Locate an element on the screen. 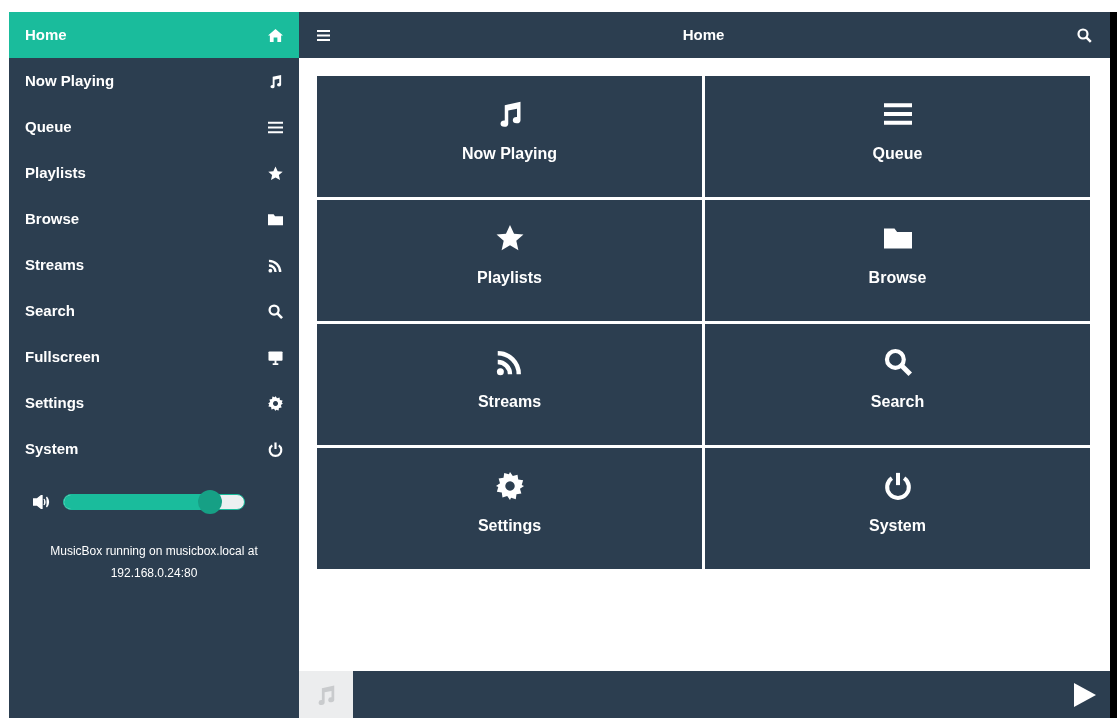 This screenshot has width=1117, height=718. menu-tile: Browse is located at coordinates (897, 260).